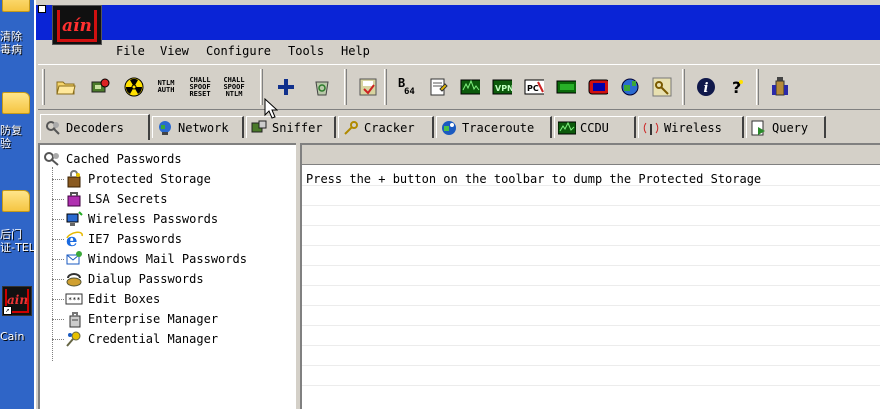  I want to click on monitor-1-button, so click(470, 87).